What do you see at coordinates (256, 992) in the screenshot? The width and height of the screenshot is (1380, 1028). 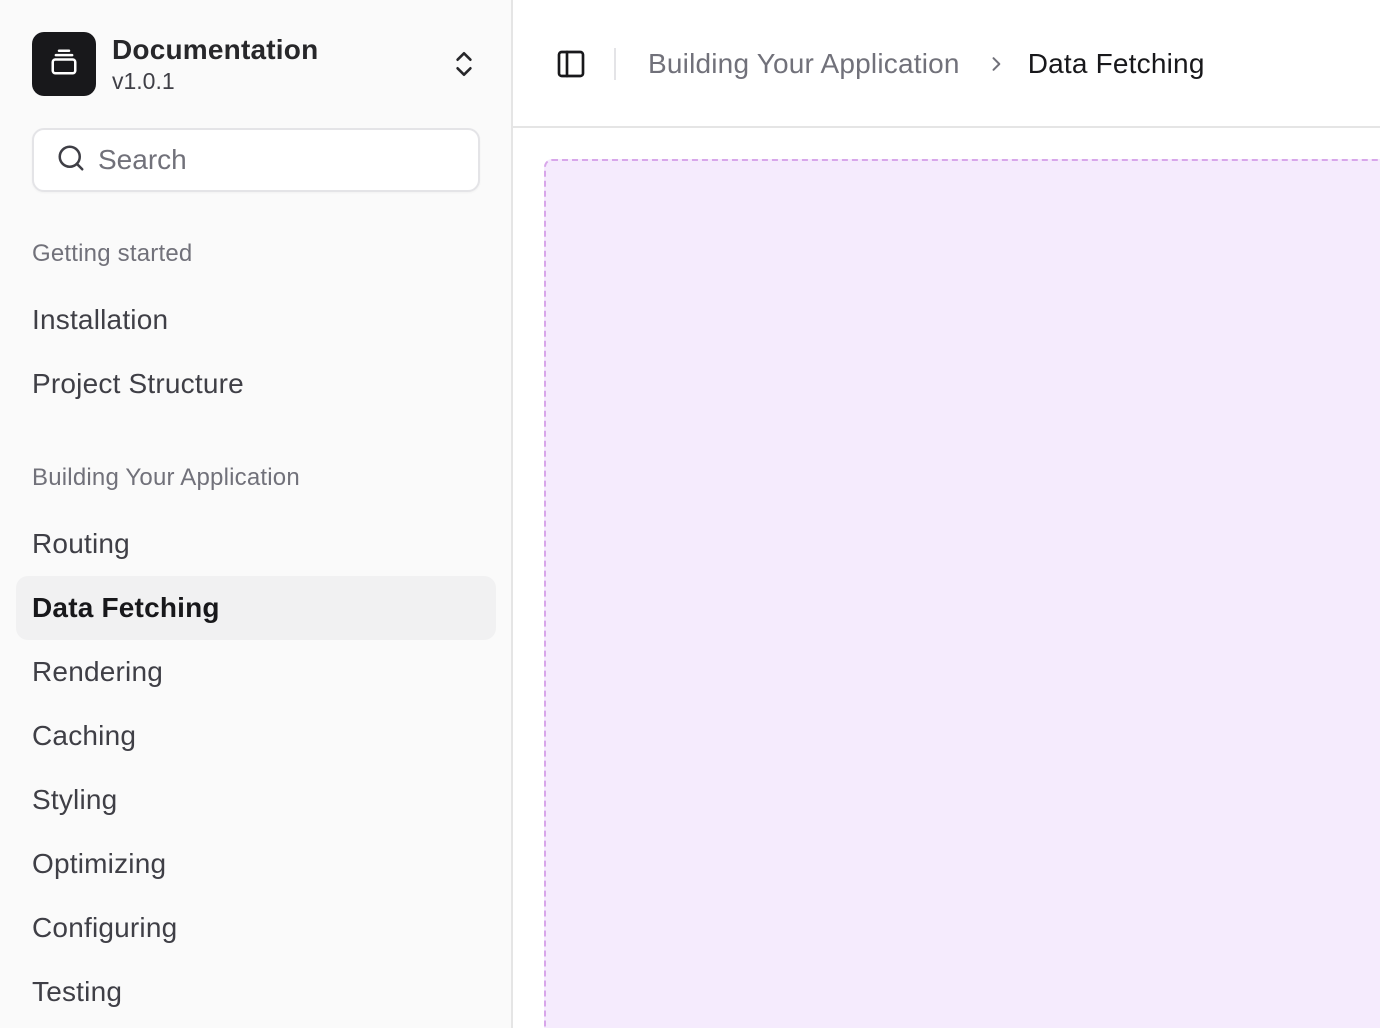 I see `sidebar-item-testing: Testing` at bounding box center [256, 992].